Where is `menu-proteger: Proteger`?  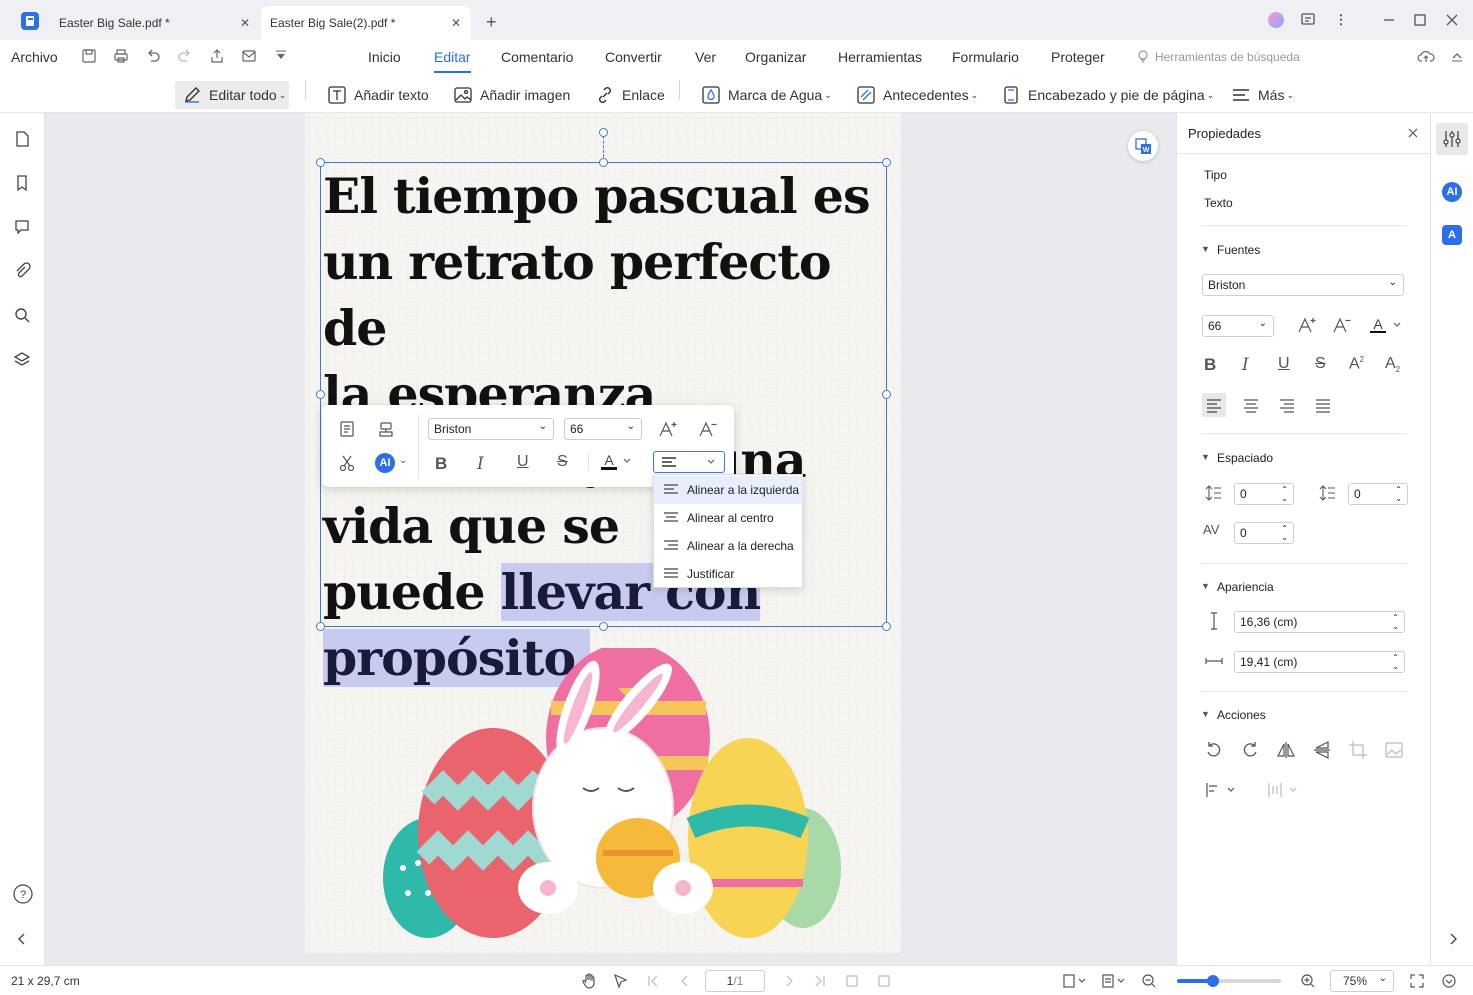 menu-proteger: Proteger is located at coordinates (1078, 57).